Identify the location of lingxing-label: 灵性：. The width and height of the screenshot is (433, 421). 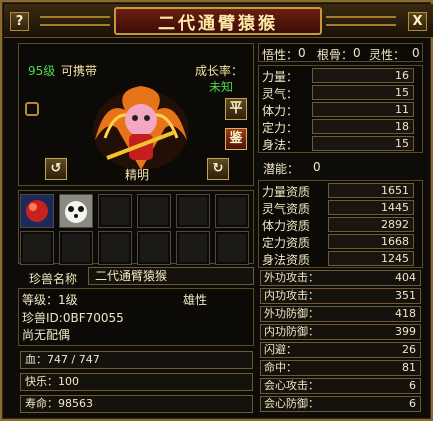
(387, 55).